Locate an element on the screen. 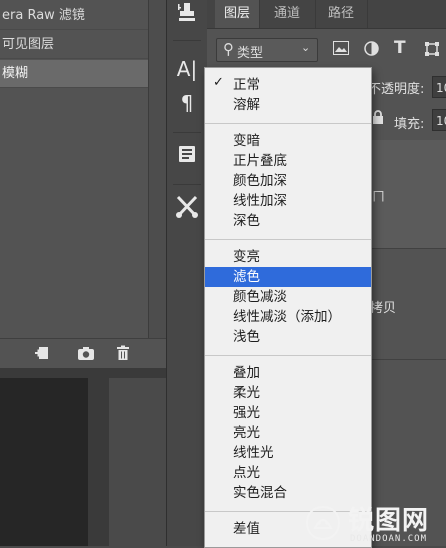  tab-label: 通道 is located at coordinates (286, 13).